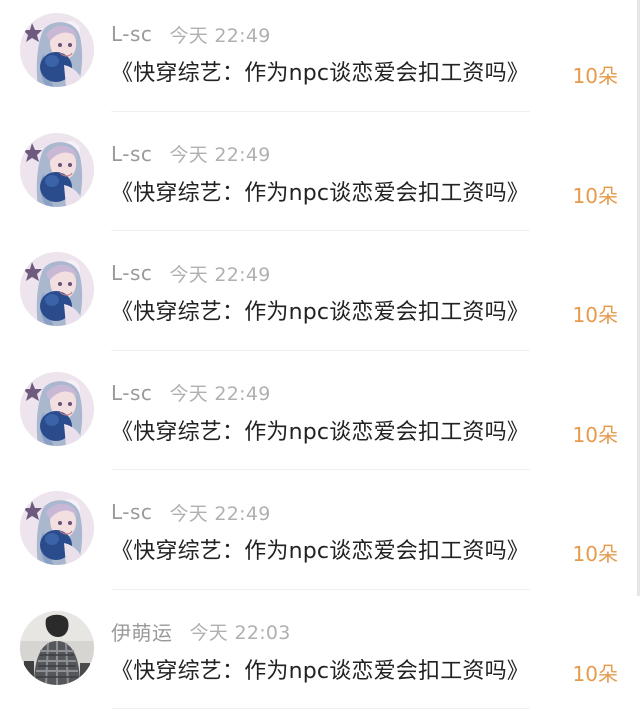 The width and height of the screenshot is (640, 717). I want to click on timestamp: 今天 22:03, so click(240, 633).